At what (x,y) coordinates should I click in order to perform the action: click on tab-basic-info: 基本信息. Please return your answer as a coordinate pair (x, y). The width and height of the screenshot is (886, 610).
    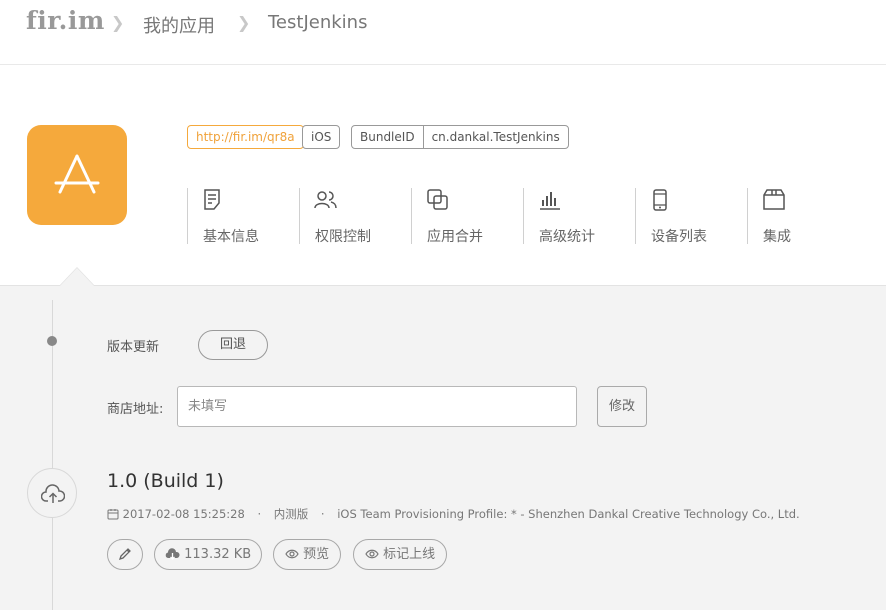
    Looking at the image, I should click on (243, 216).